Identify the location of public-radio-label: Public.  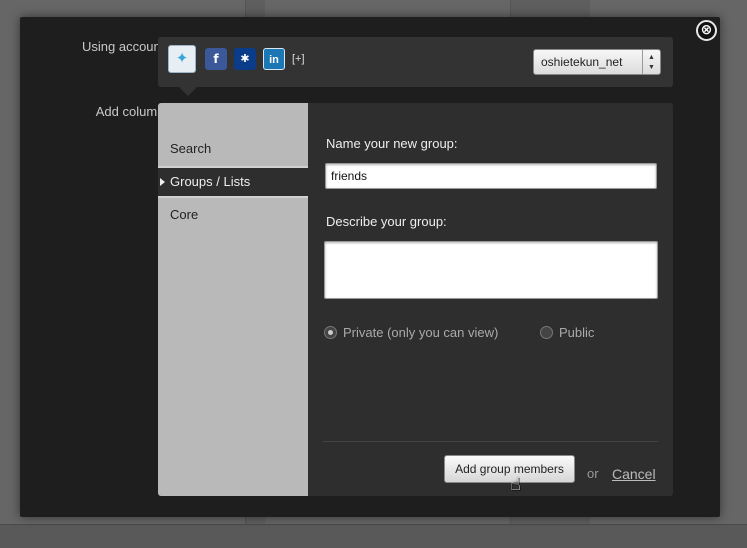
(577, 332).